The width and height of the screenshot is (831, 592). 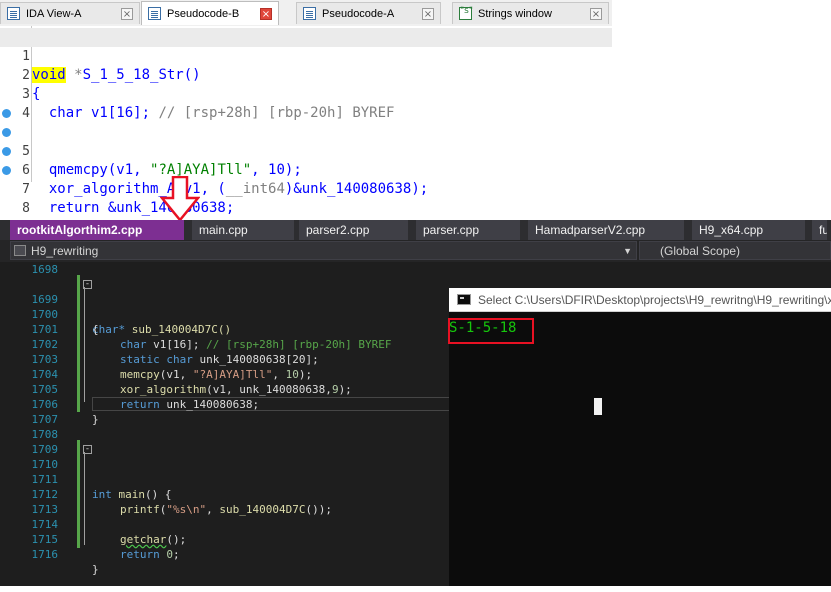 What do you see at coordinates (29, 426) in the screenshot?
I see `code-line: 1708` at bounding box center [29, 426].